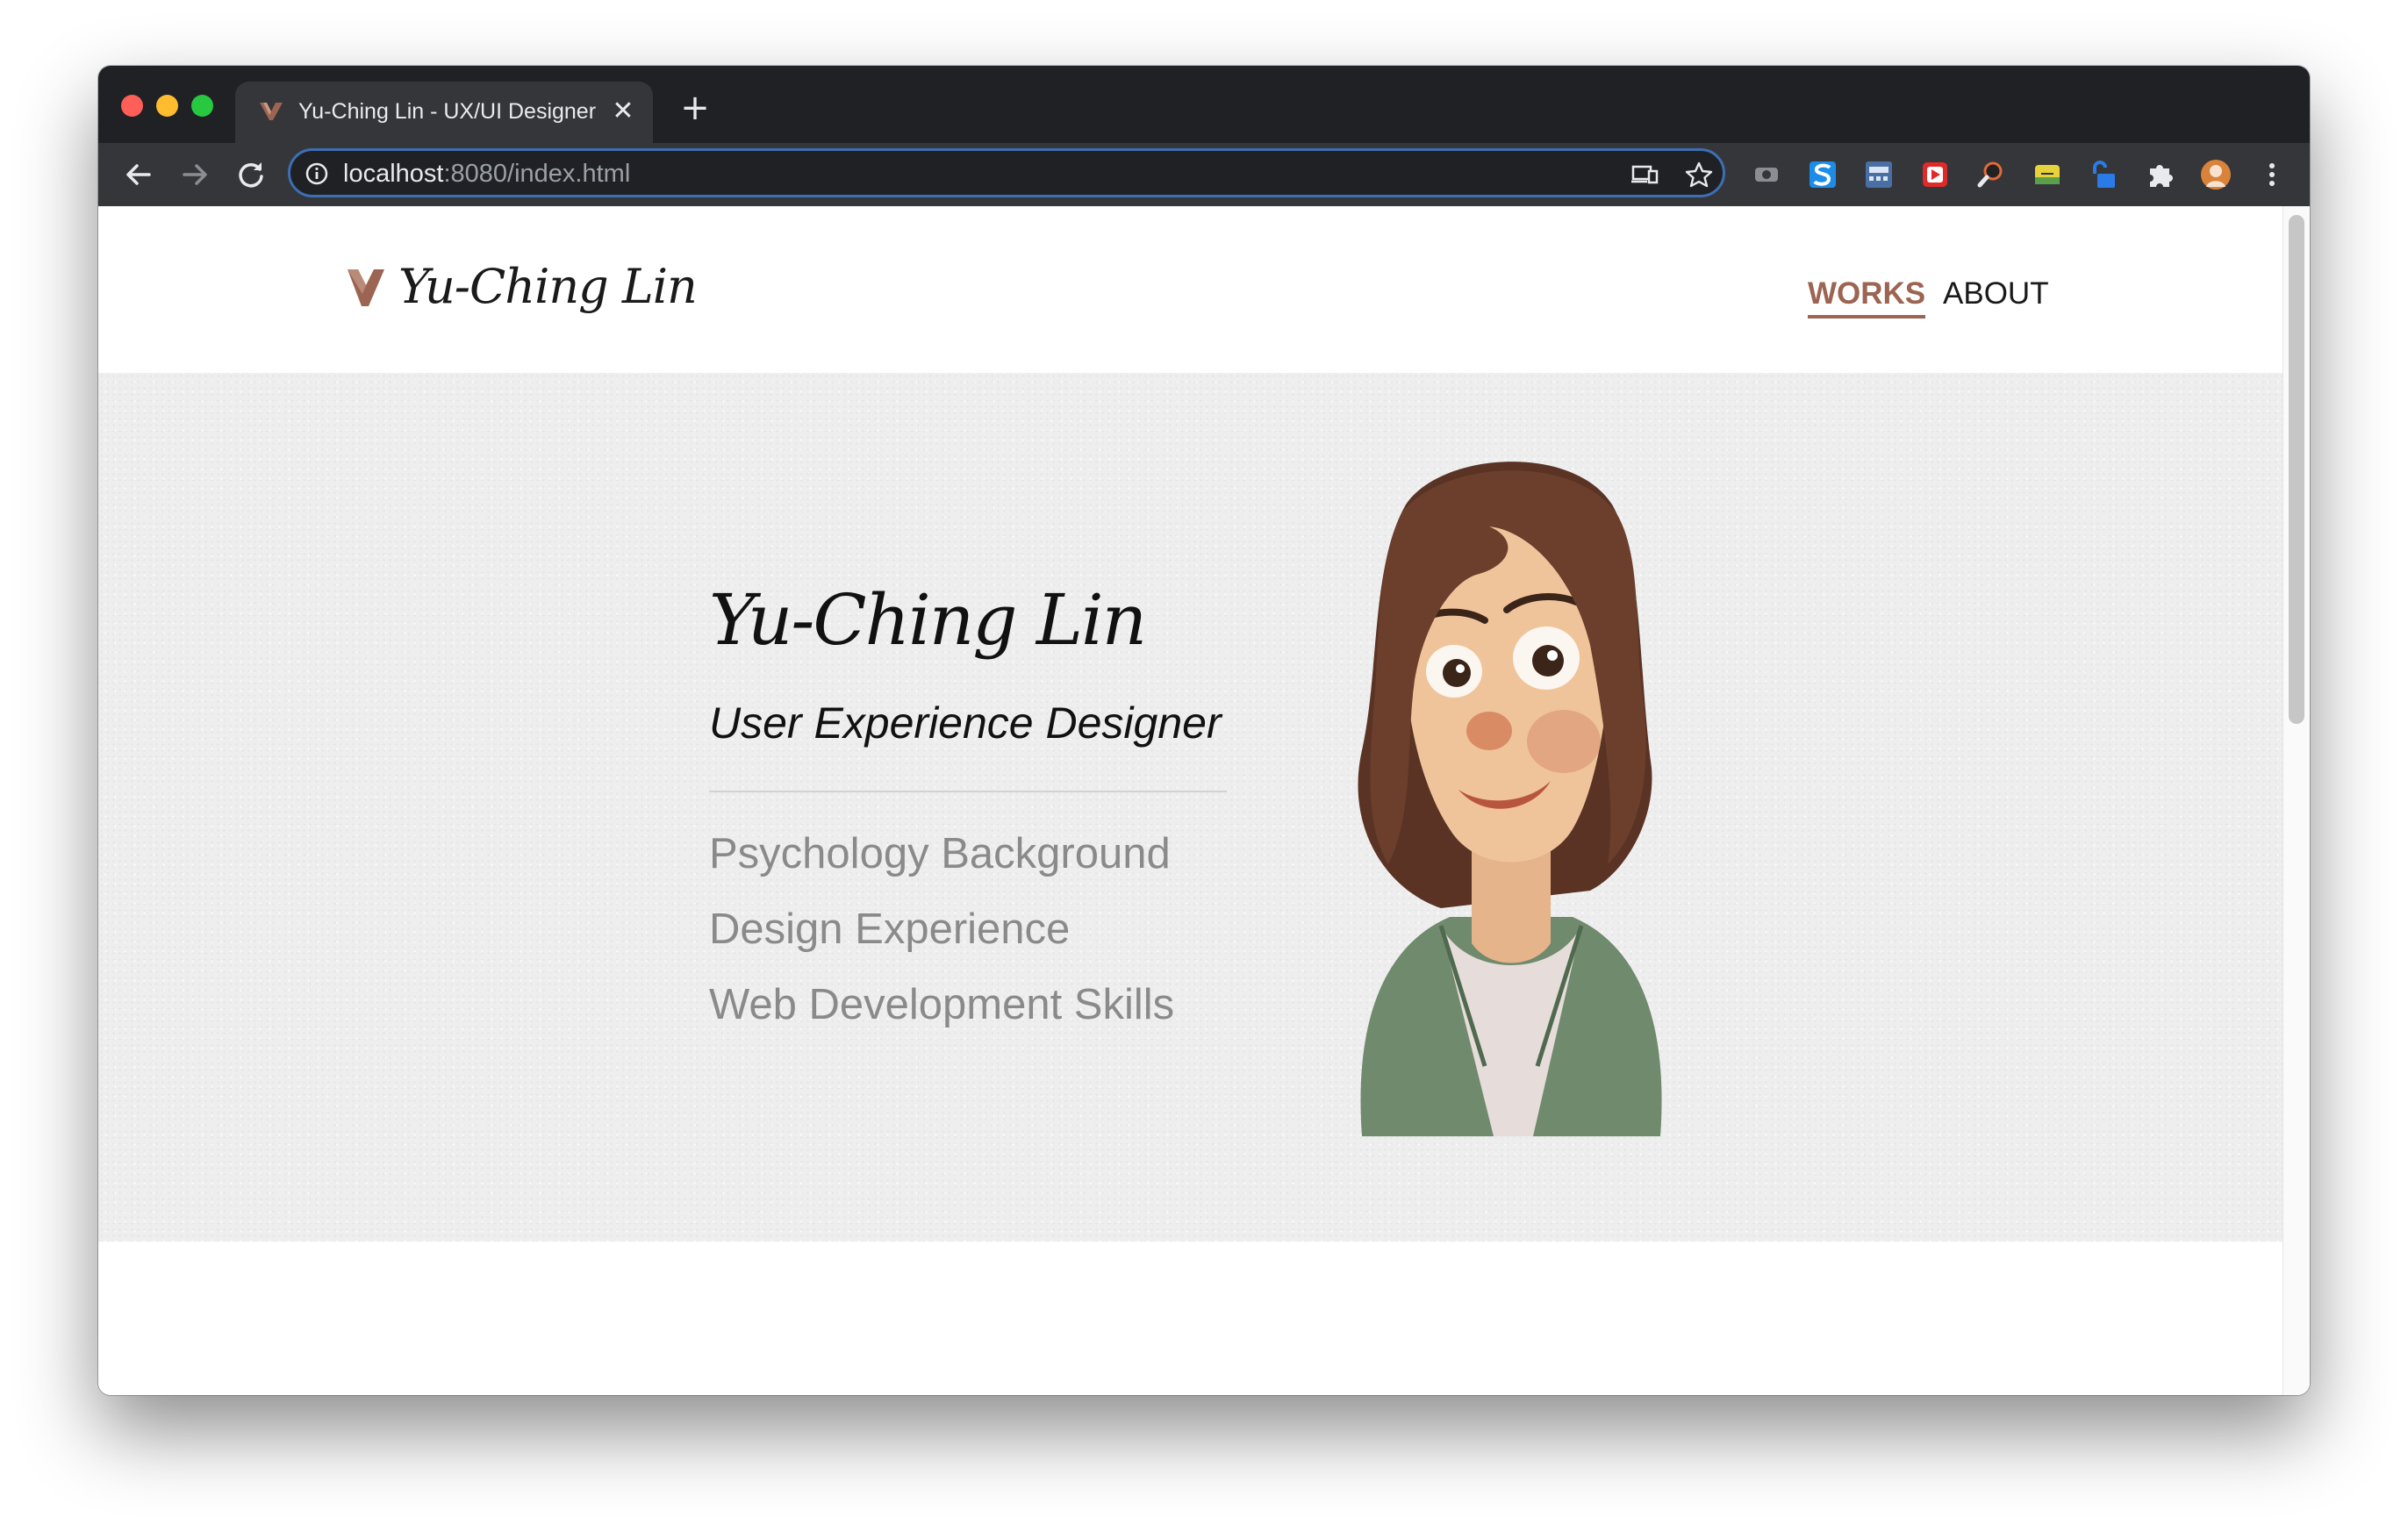 This screenshot has width=2408, height=1525. What do you see at coordinates (1996, 293) in the screenshot?
I see `nav-link-about: ABOUT` at bounding box center [1996, 293].